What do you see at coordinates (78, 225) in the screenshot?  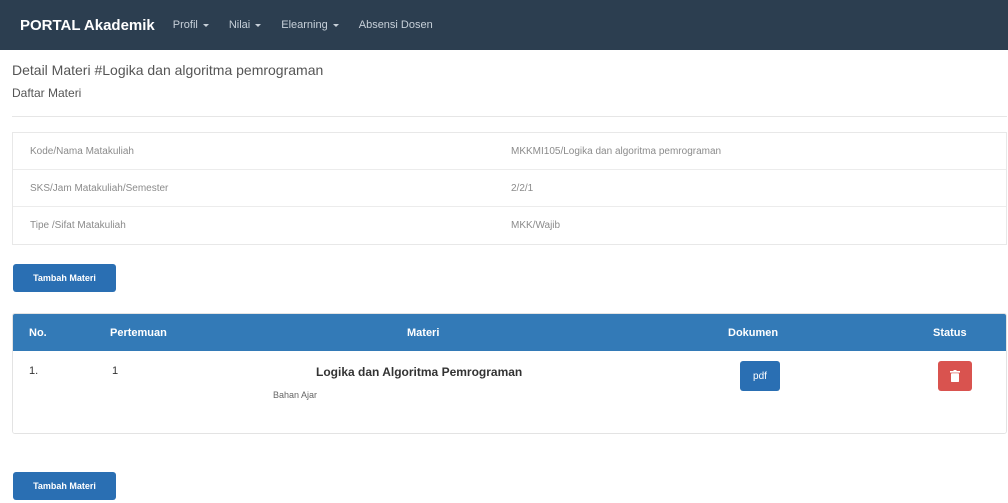 I see `info-key: Tipe /Sifat Matakuliah` at bounding box center [78, 225].